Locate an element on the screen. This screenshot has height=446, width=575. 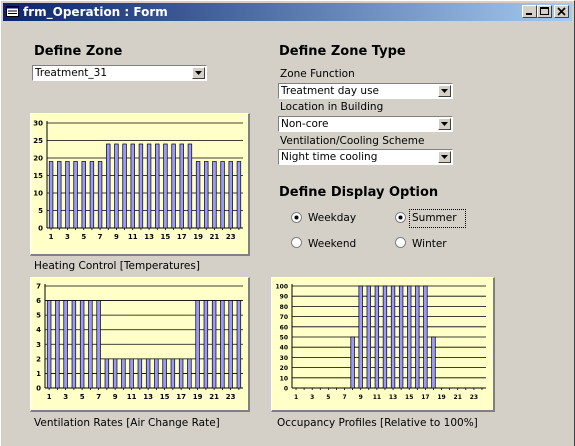
minimize-button is located at coordinates (529, 11).